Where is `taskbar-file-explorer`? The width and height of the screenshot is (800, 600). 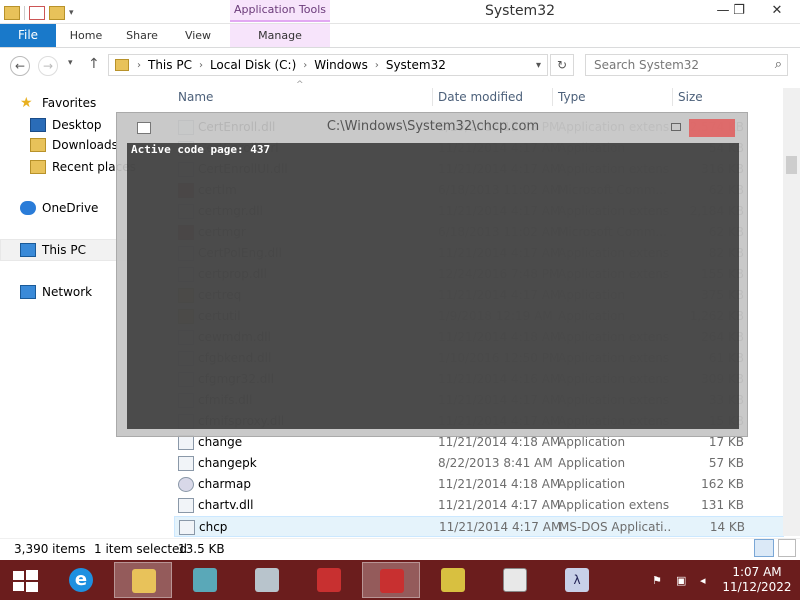 taskbar-file-explorer is located at coordinates (143, 580).